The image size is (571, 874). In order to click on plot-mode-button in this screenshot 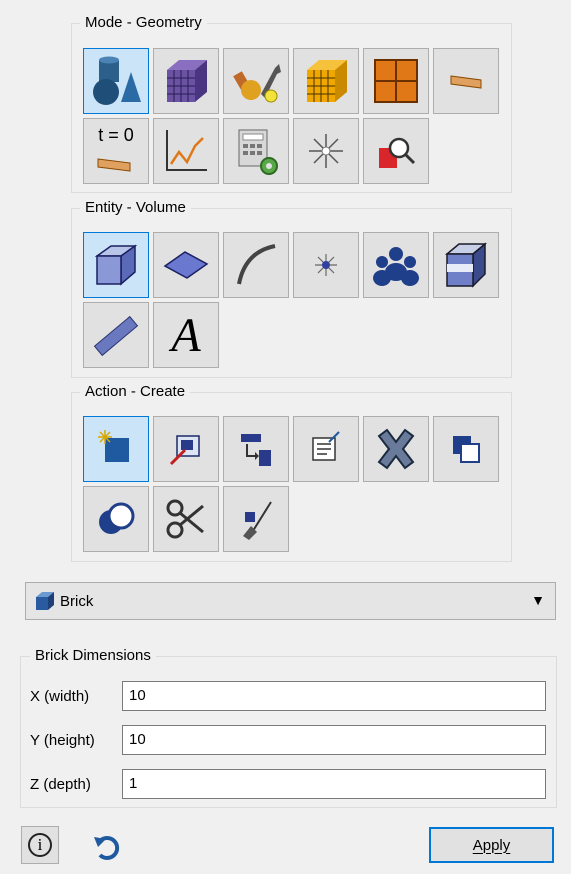, I will do `click(186, 151)`.